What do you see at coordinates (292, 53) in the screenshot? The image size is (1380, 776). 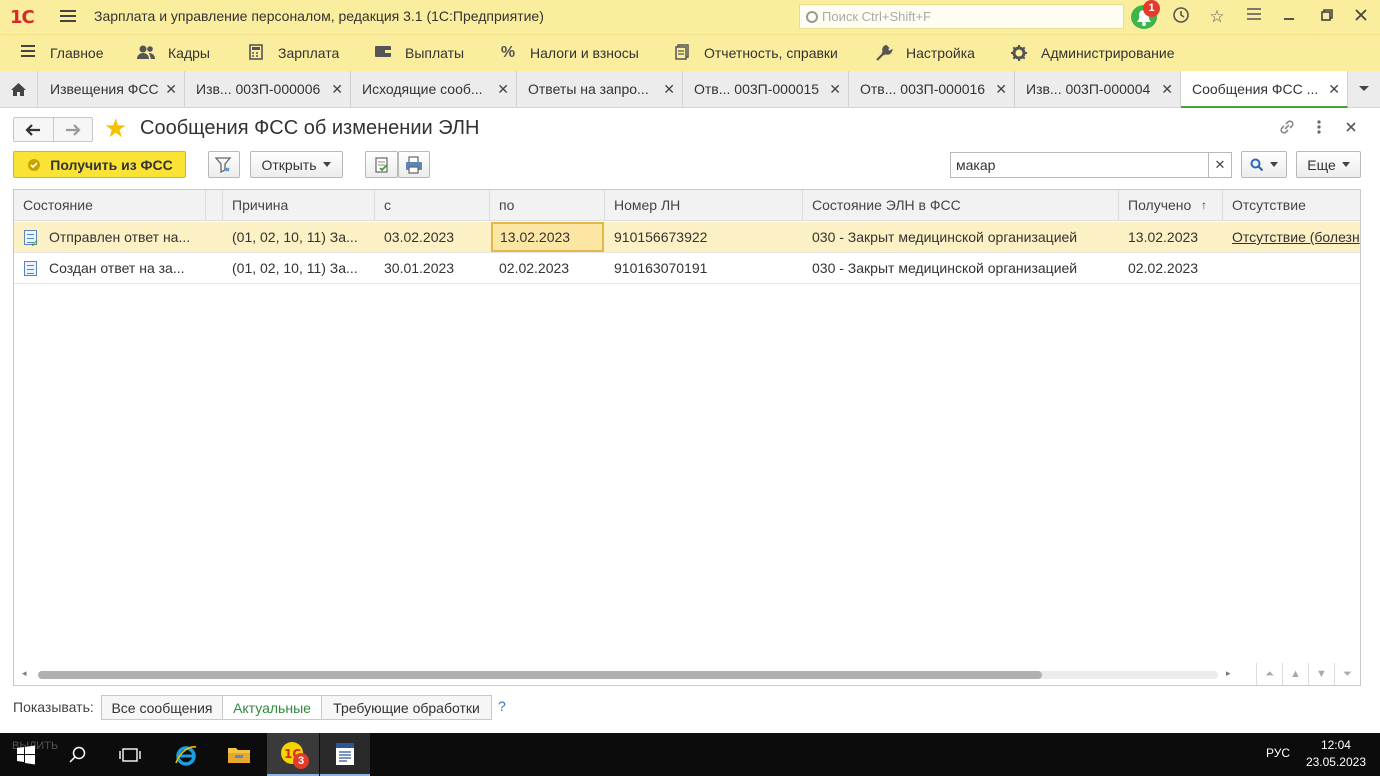 I see `section-salary: Зарплата` at bounding box center [292, 53].